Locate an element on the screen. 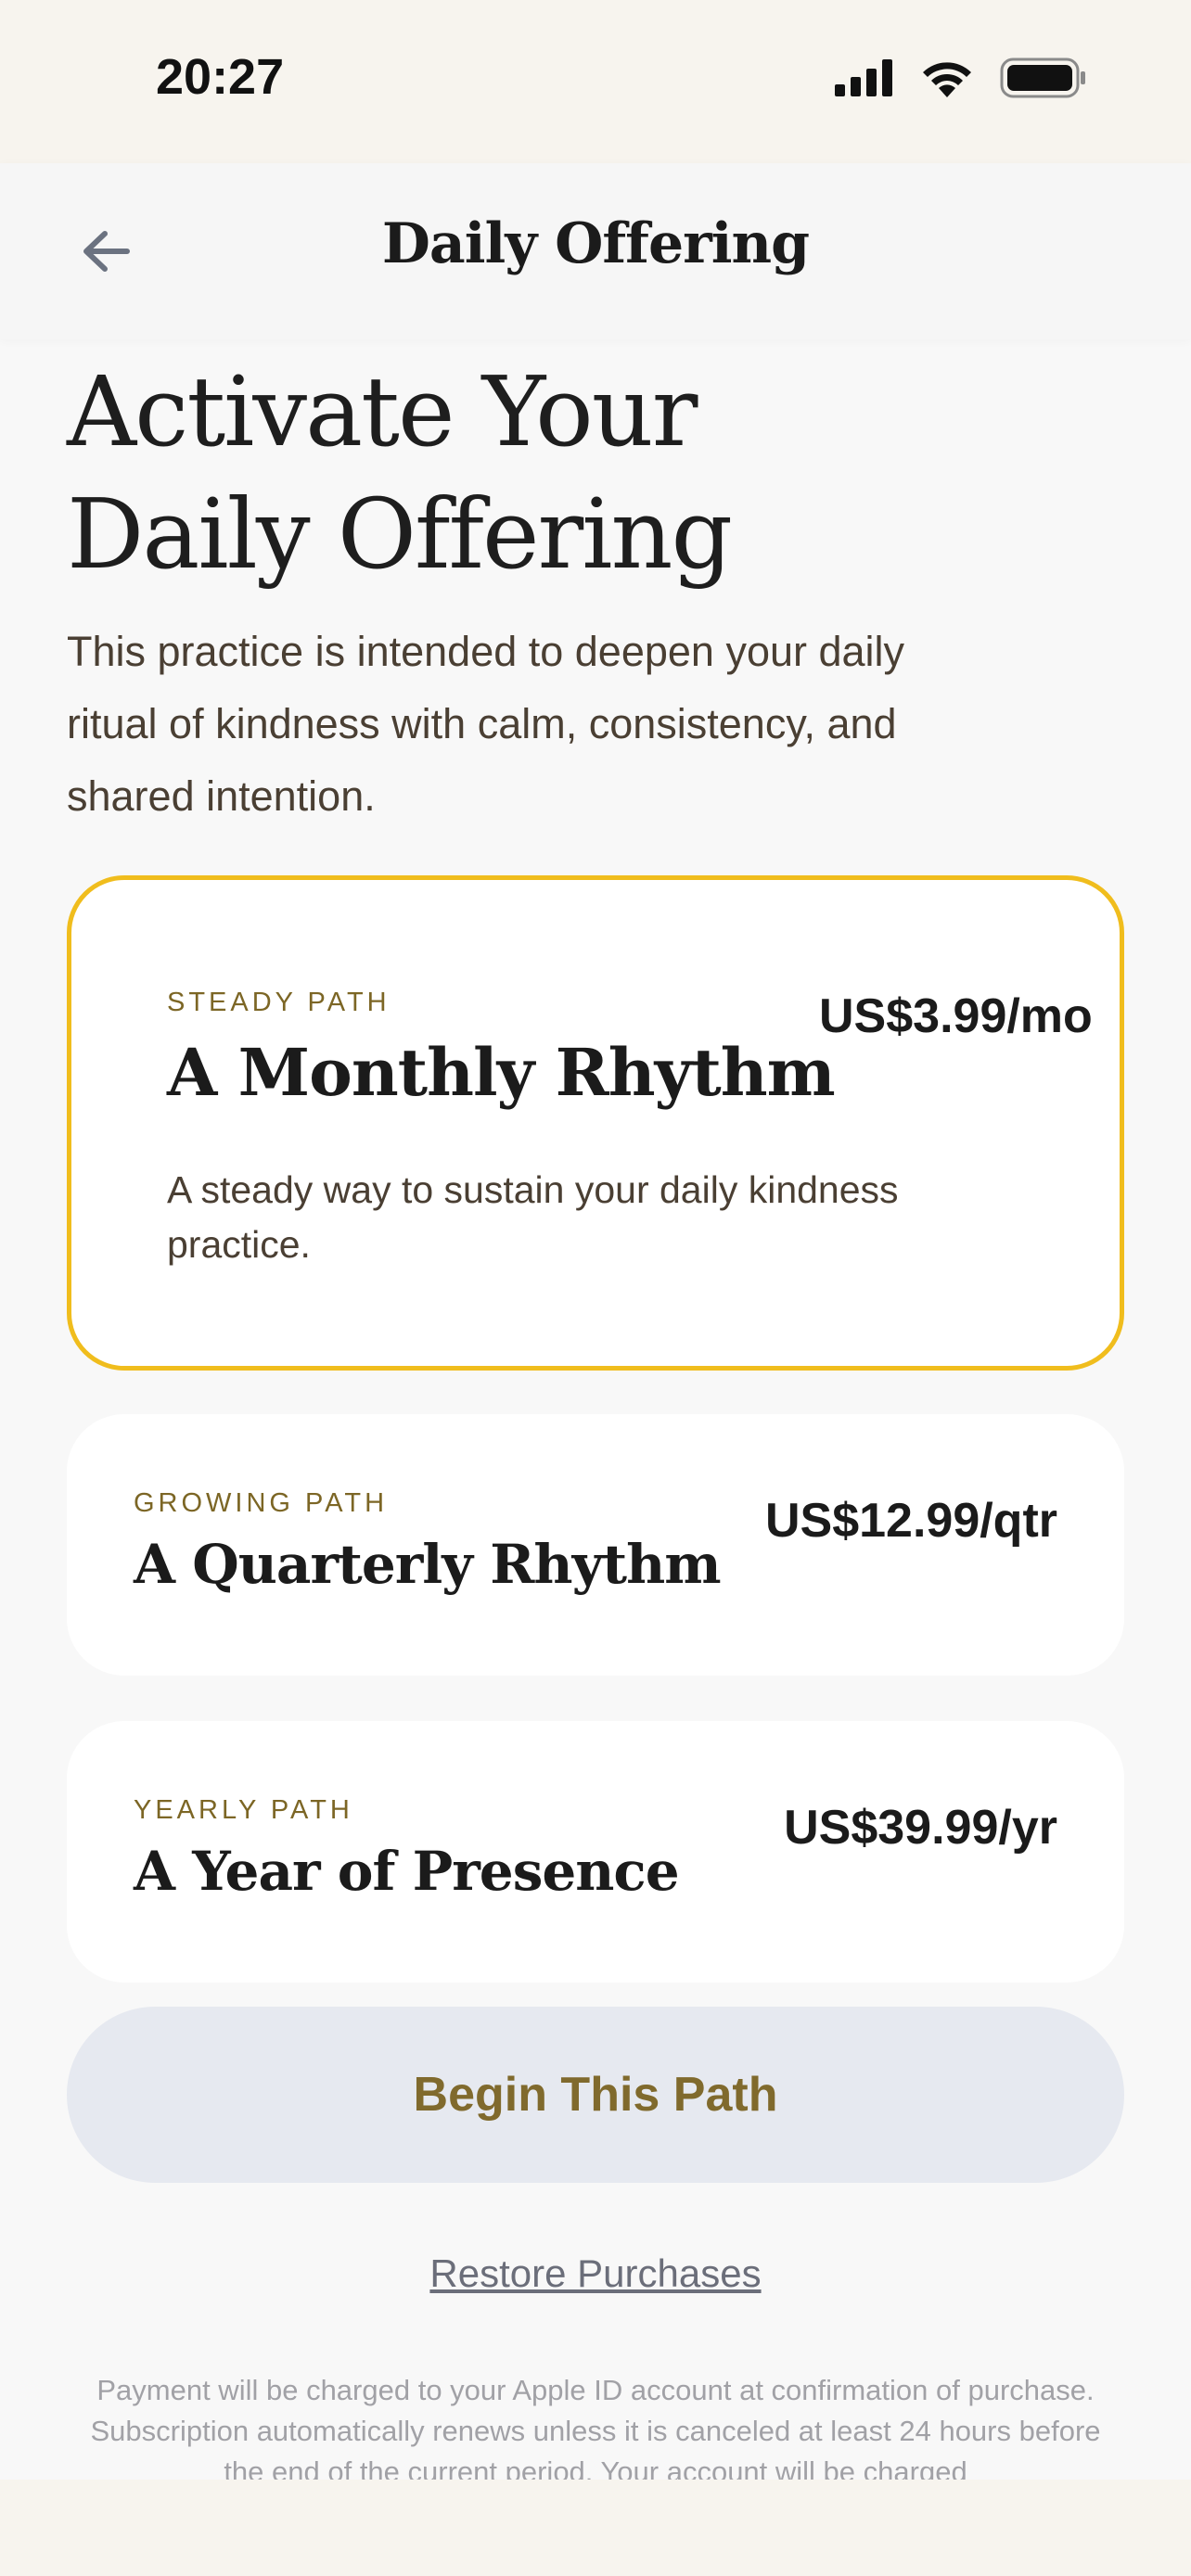 This screenshot has height=2576, width=1191. headline-line-1: Activate Your is located at coordinates (382, 411).